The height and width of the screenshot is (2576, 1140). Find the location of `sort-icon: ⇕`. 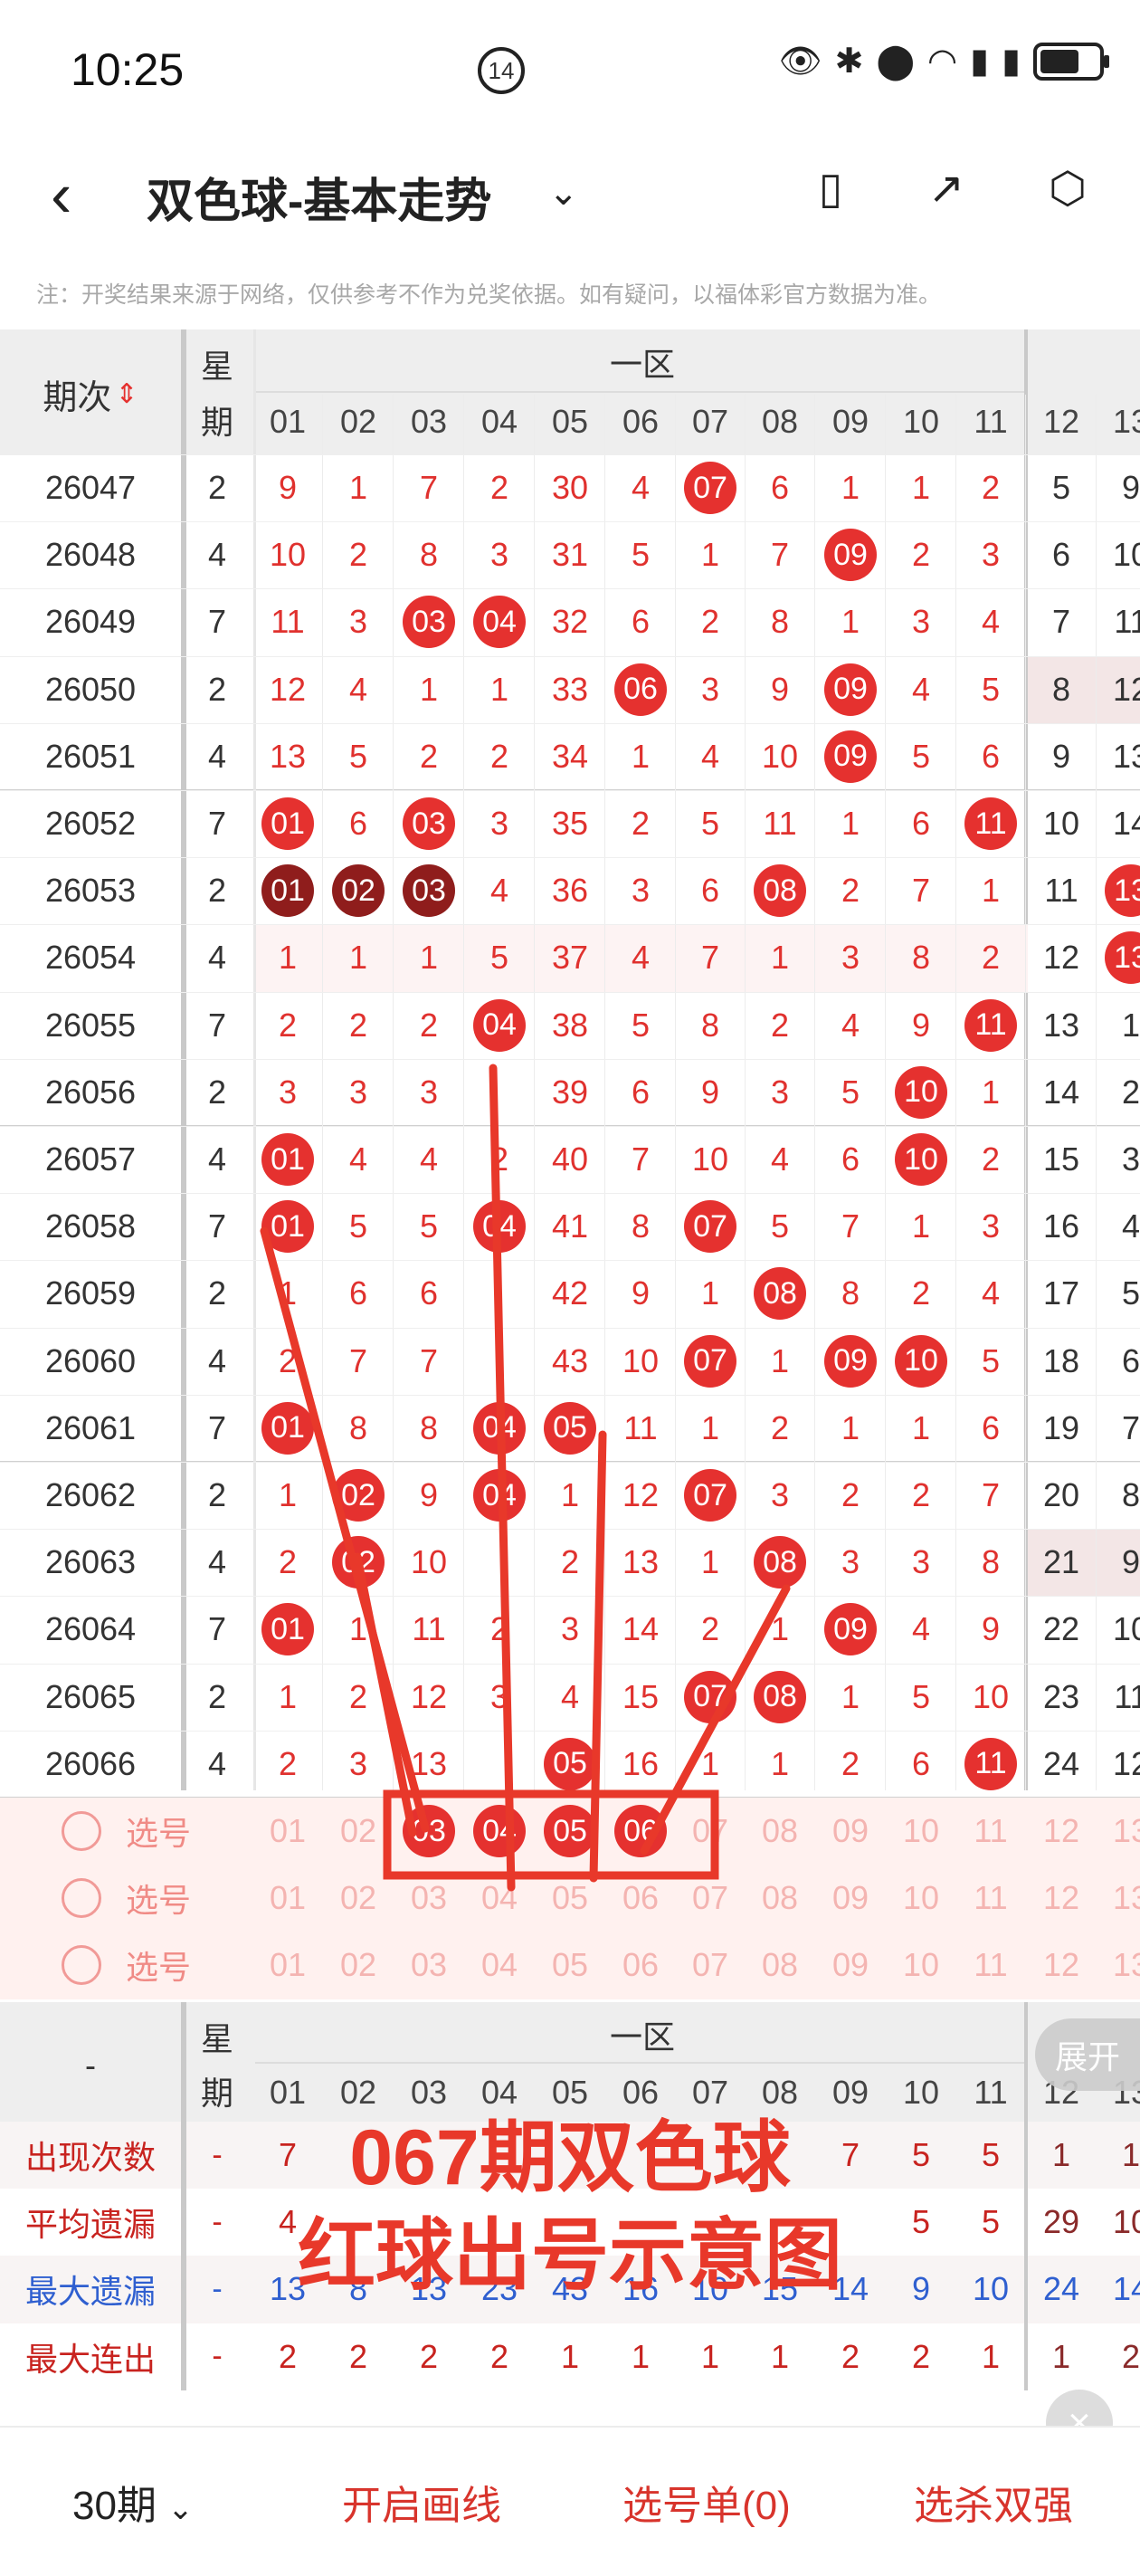

sort-icon: ⇕ is located at coordinates (127, 394).